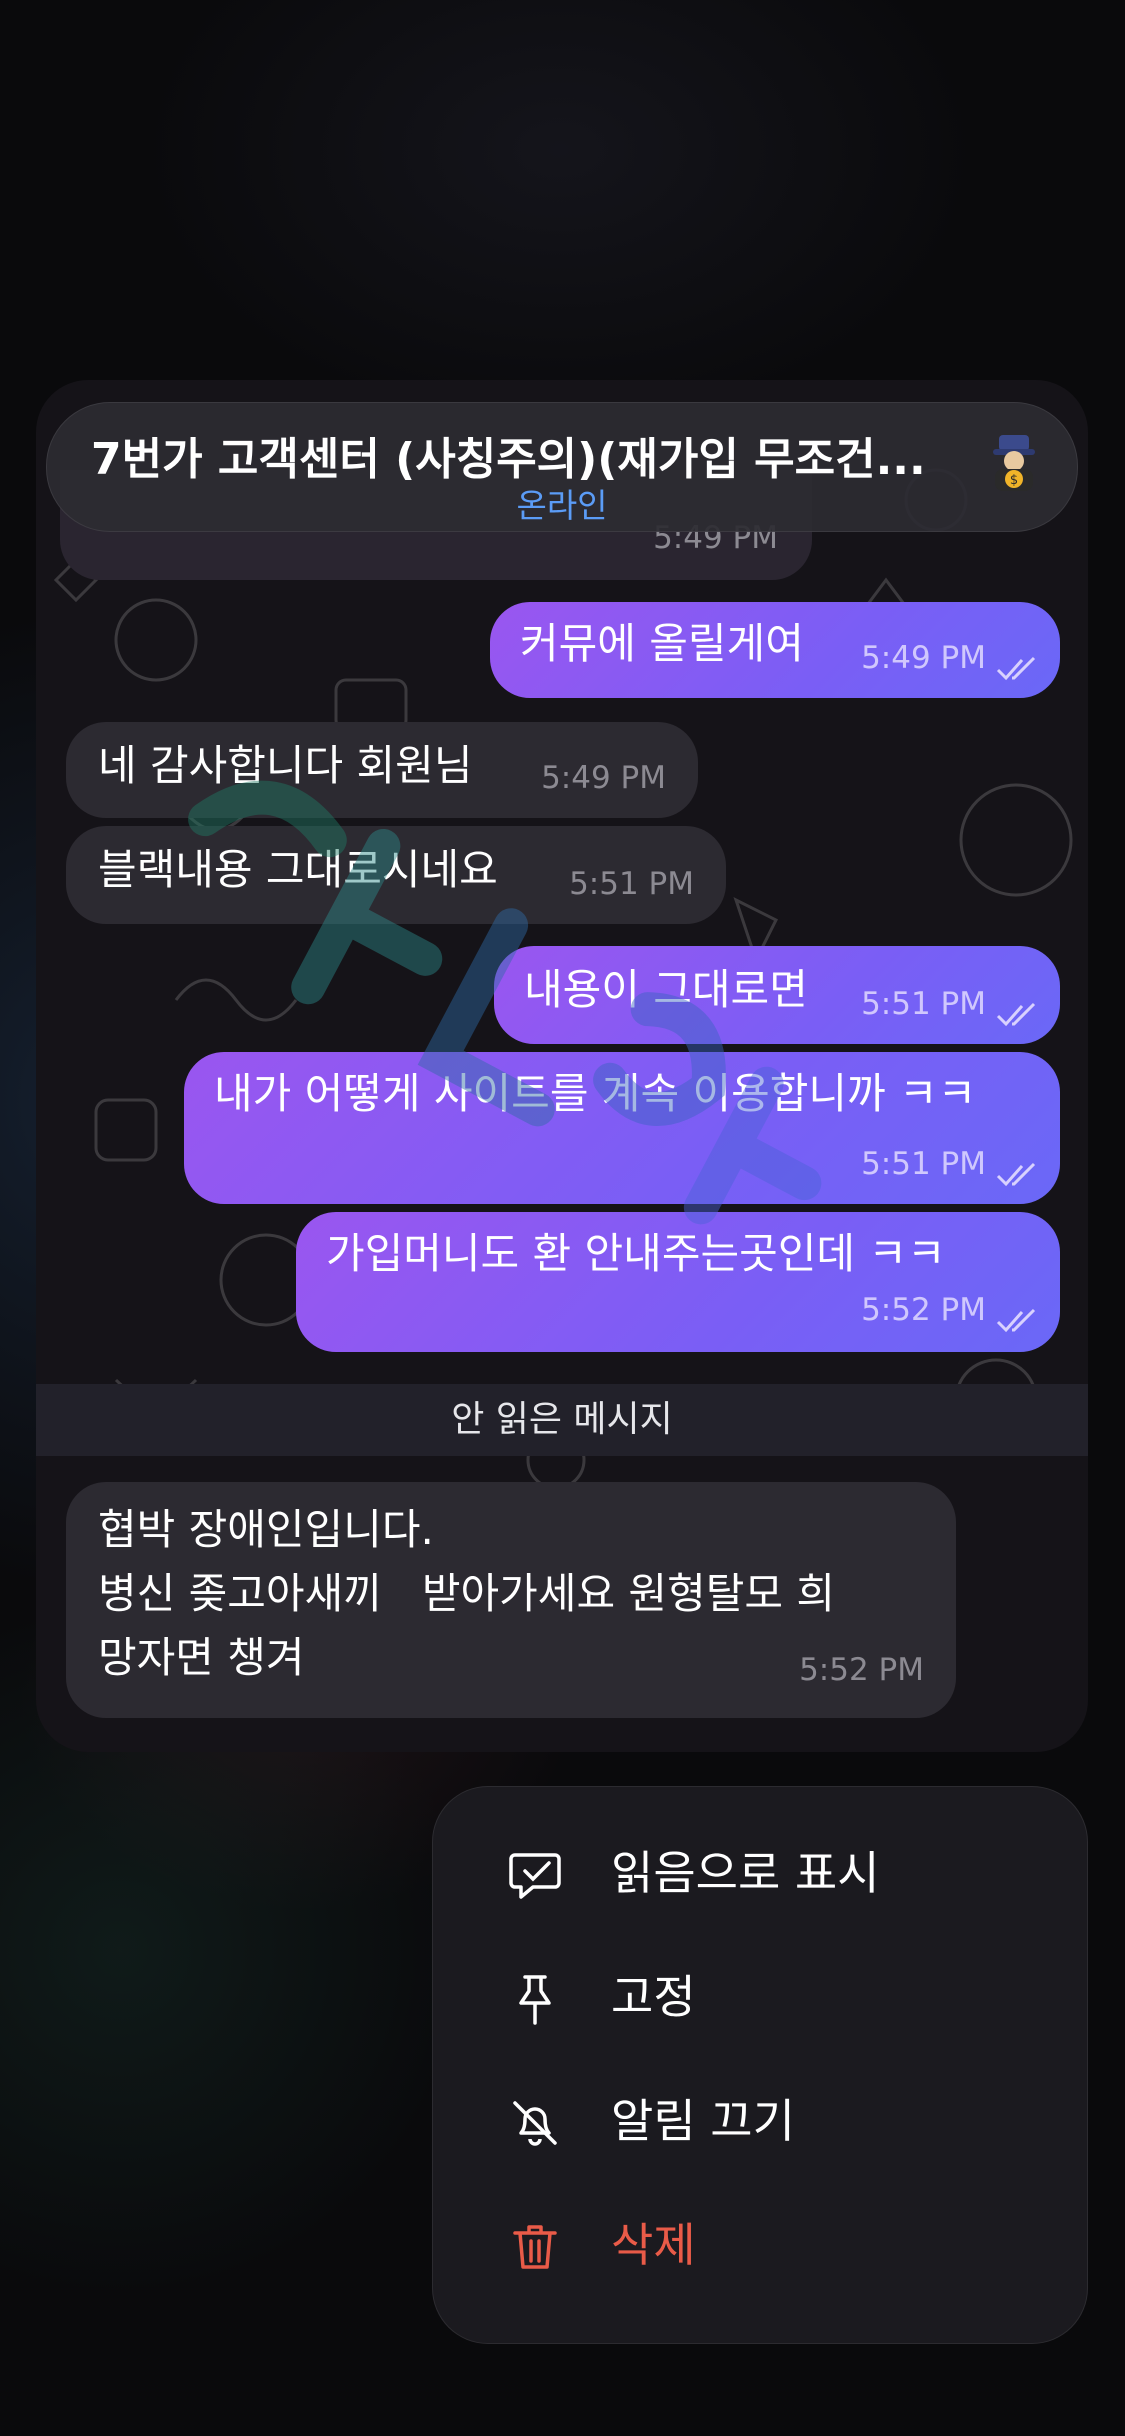 This screenshot has width=1125, height=2436. I want to click on menu-item-label: 읽음으로 표시, so click(745, 1873).